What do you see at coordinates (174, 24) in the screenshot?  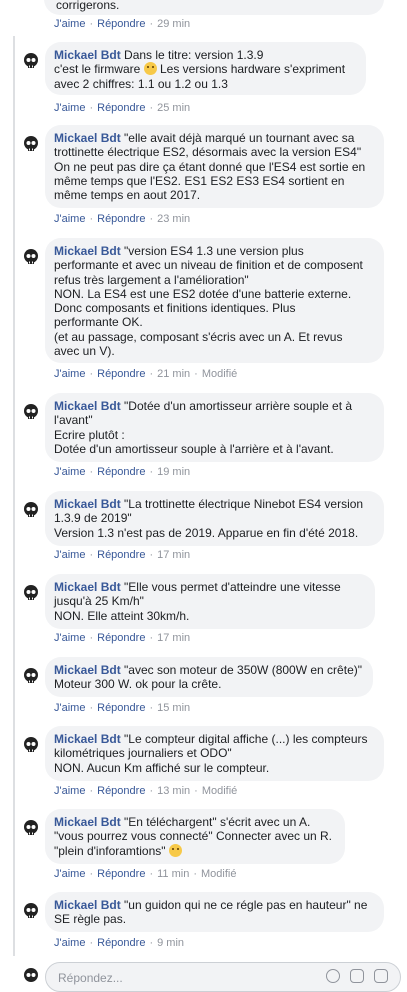 I see `timestamp: 29 min` at bounding box center [174, 24].